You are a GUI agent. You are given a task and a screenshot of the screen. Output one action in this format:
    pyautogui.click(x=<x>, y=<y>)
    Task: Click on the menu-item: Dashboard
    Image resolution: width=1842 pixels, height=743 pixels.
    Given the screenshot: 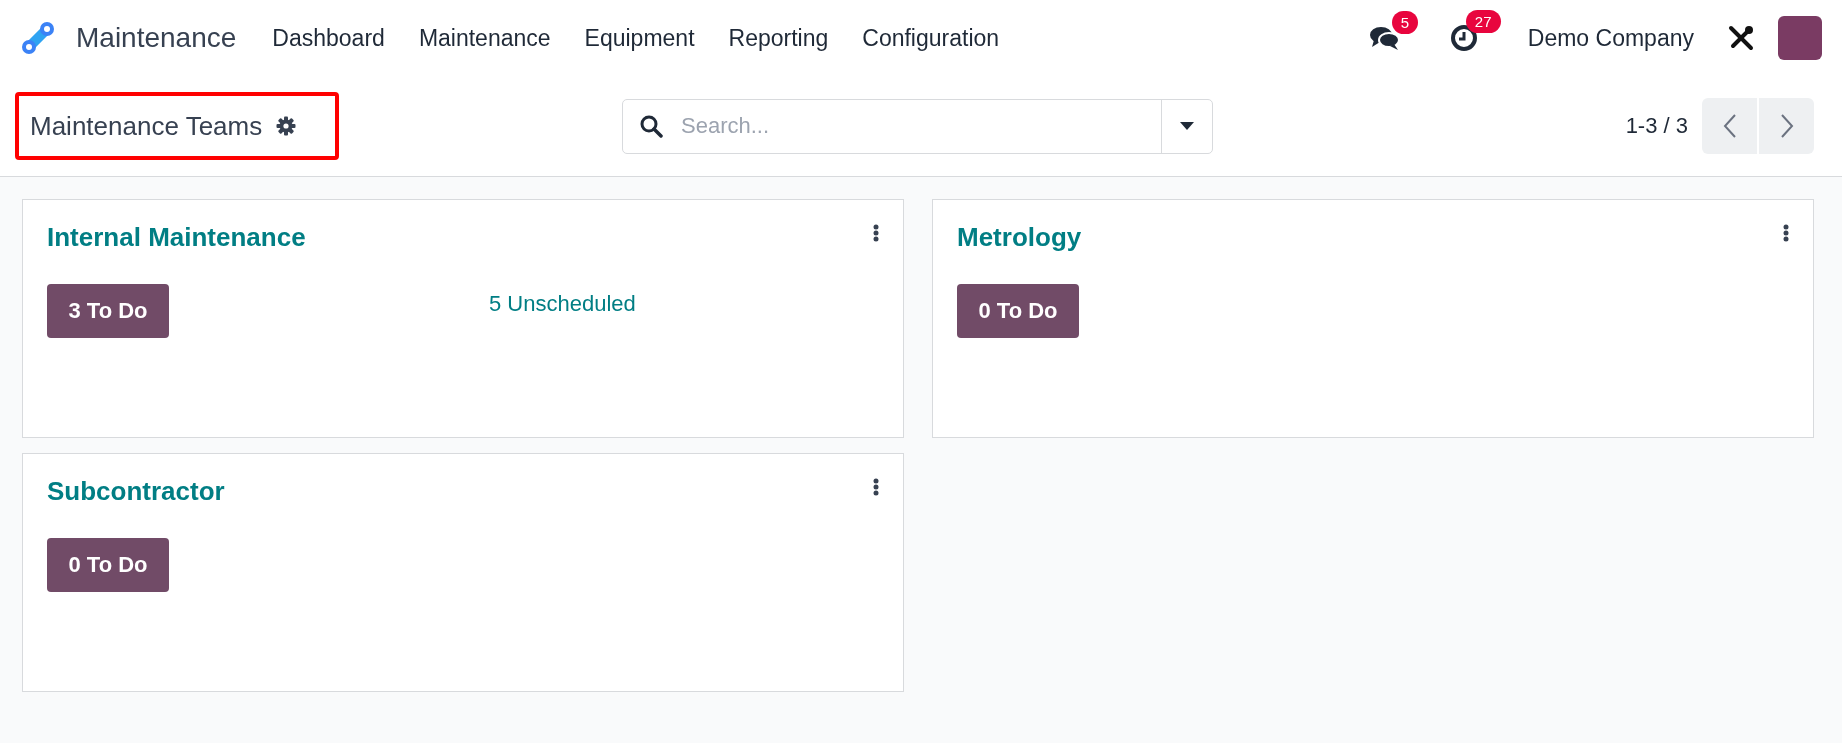 What is the action you would take?
    pyautogui.click(x=328, y=38)
    